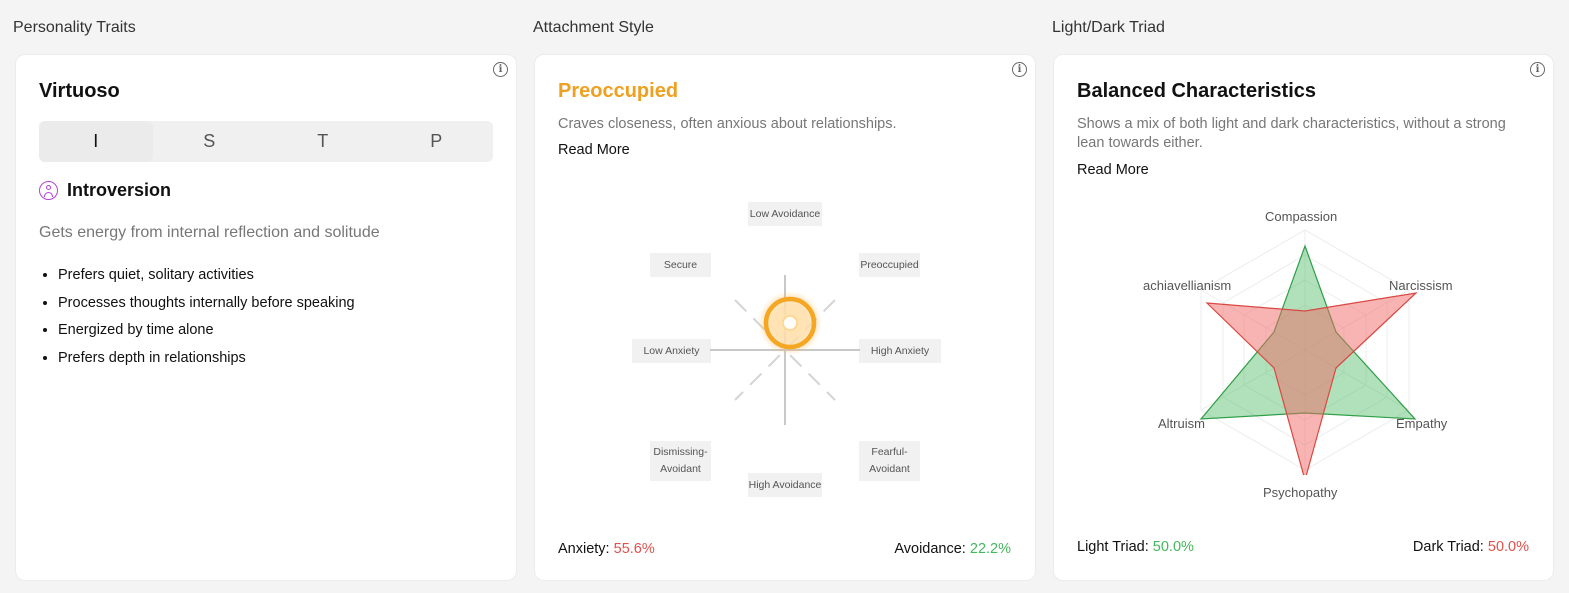  Describe the element at coordinates (1300, 492) in the screenshot. I see `axis-psychopathy: Psychopathy` at that location.